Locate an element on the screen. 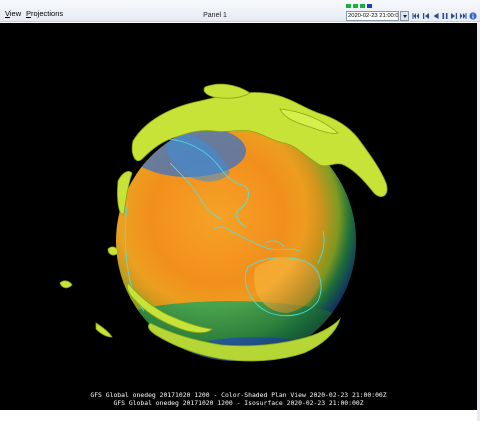 This screenshot has width=480, height=421. first-frame-icon is located at coordinates (416, 16).